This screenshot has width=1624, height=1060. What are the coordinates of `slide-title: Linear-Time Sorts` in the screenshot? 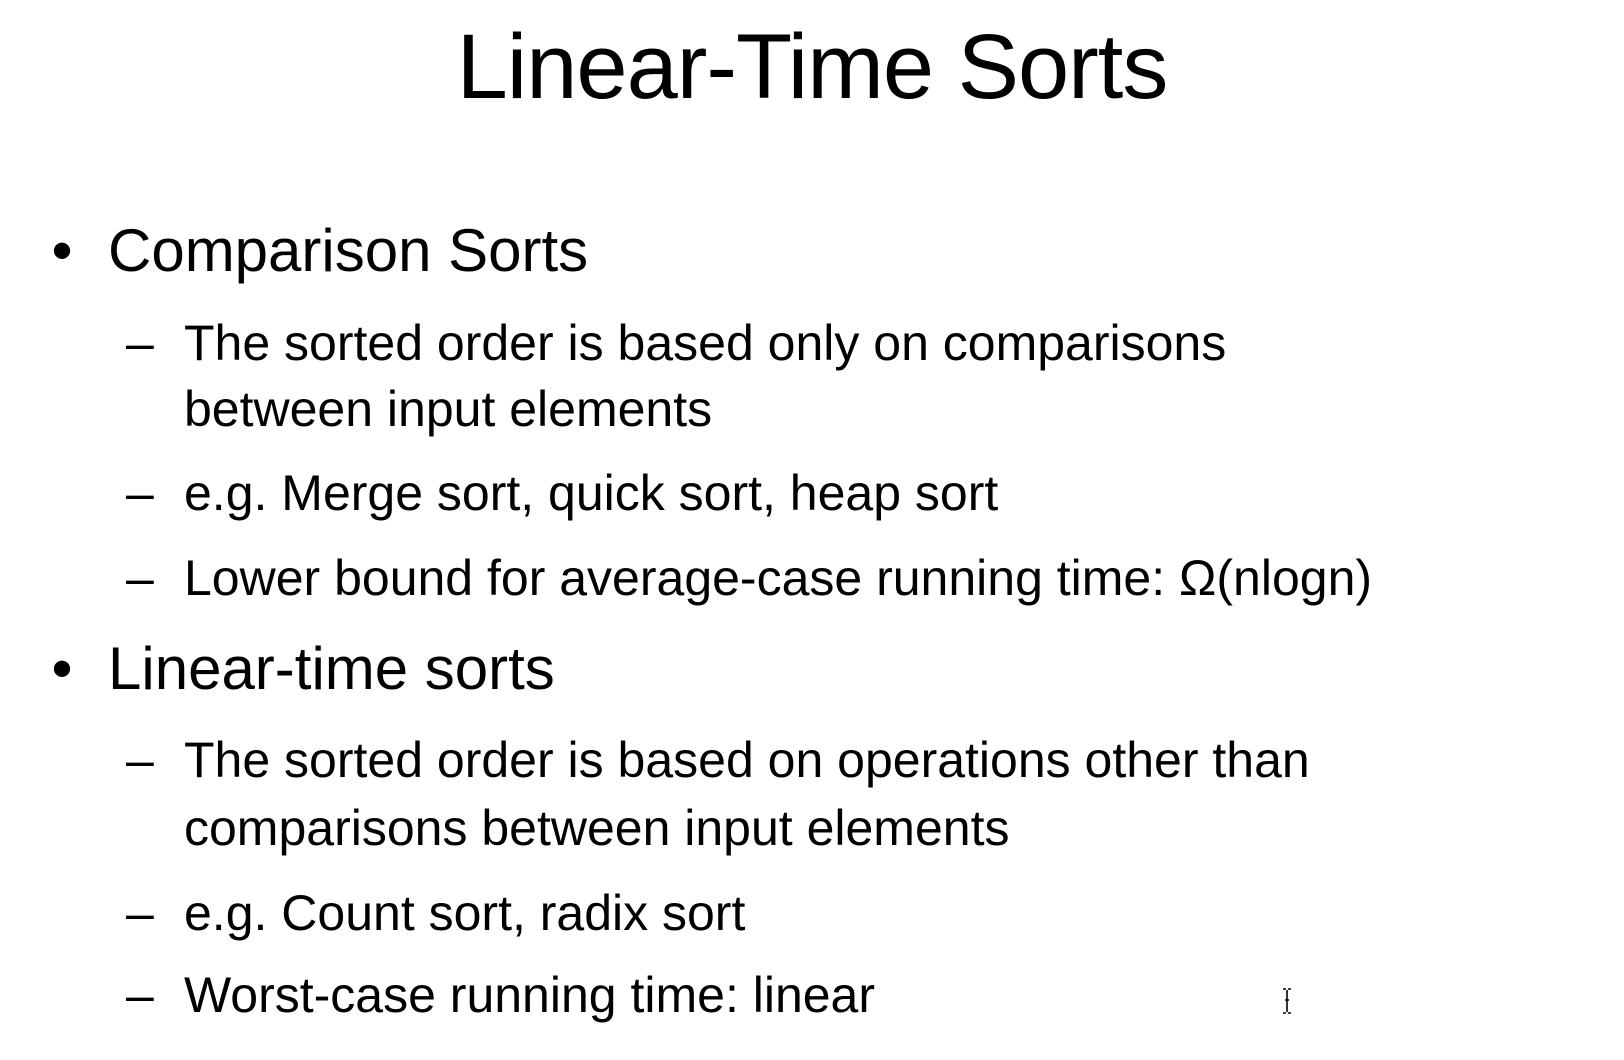 It's located at (812, 67).